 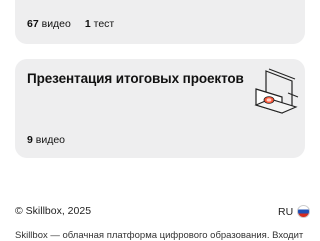 What do you see at coordinates (286, 211) in the screenshot?
I see `language-code: RU` at bounding box center [286, 211].